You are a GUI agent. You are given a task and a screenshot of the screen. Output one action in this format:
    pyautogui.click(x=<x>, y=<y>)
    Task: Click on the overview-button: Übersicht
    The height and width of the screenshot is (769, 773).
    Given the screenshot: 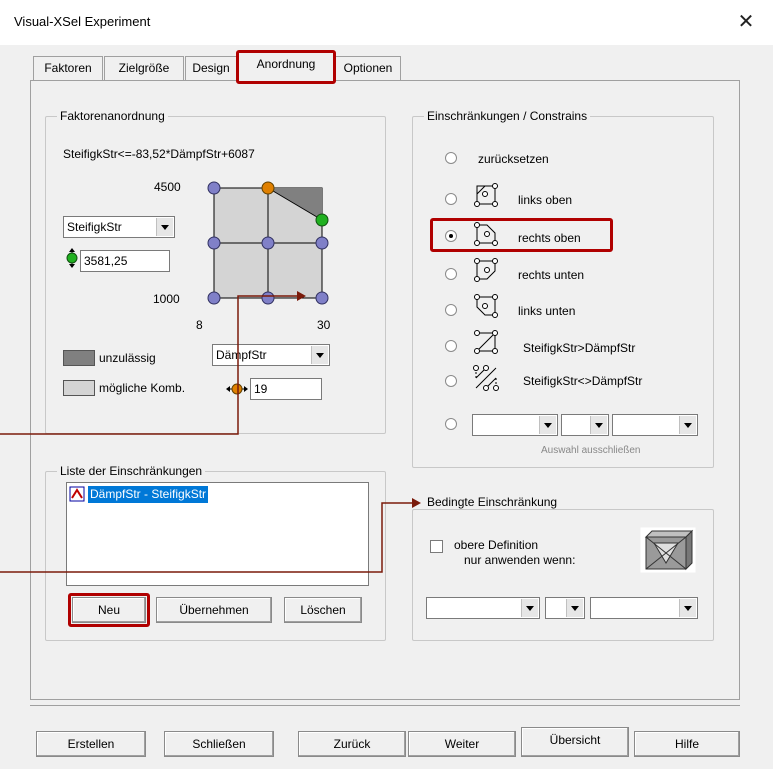 What is the action you would take?
    pyautogui.click(x=575, y=742)
    